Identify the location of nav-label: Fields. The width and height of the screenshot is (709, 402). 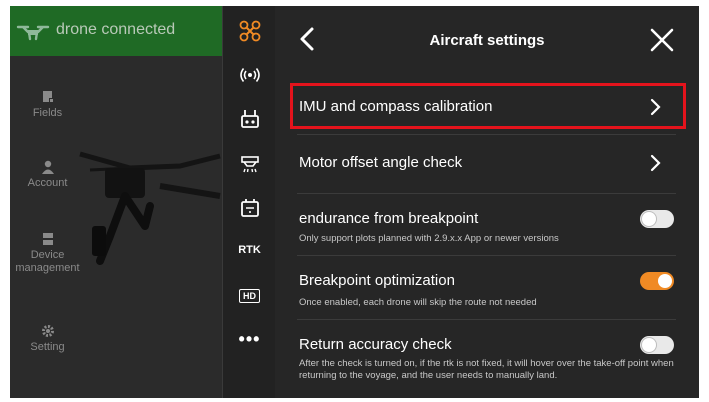
(47, 113).